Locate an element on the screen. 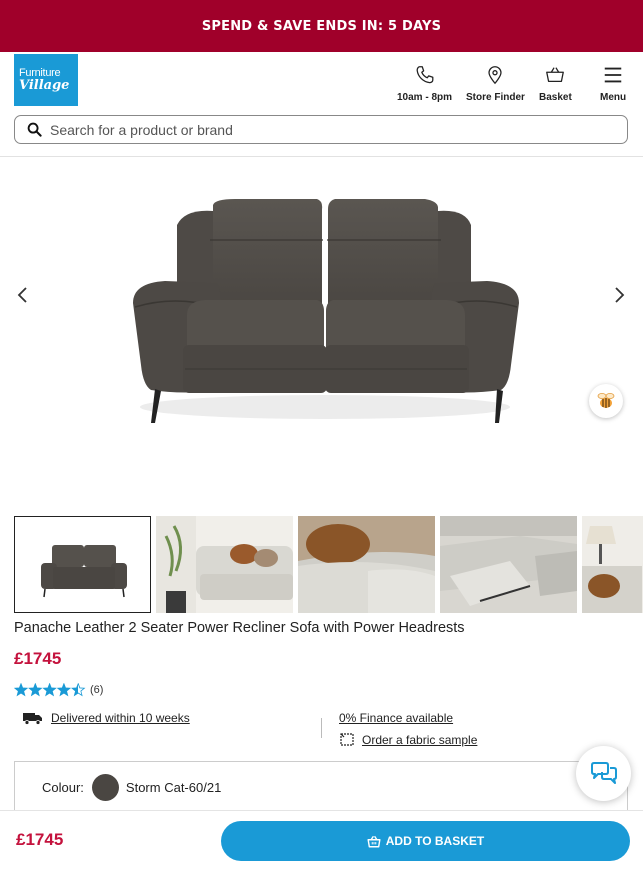  delivery-truck-icon is located at coordinates (32, 719).